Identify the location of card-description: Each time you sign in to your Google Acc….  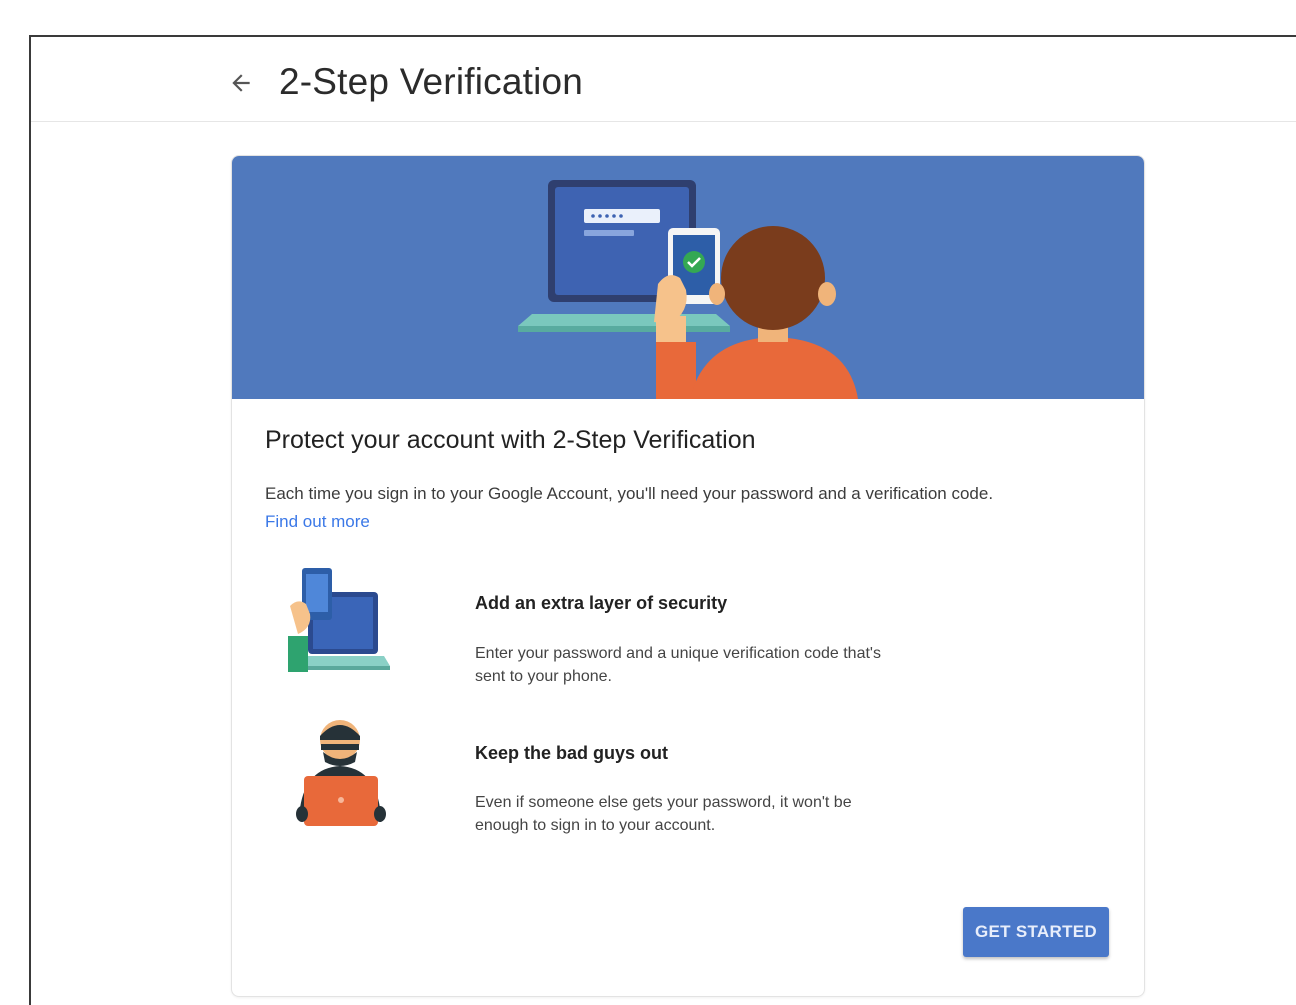
(629, 493).